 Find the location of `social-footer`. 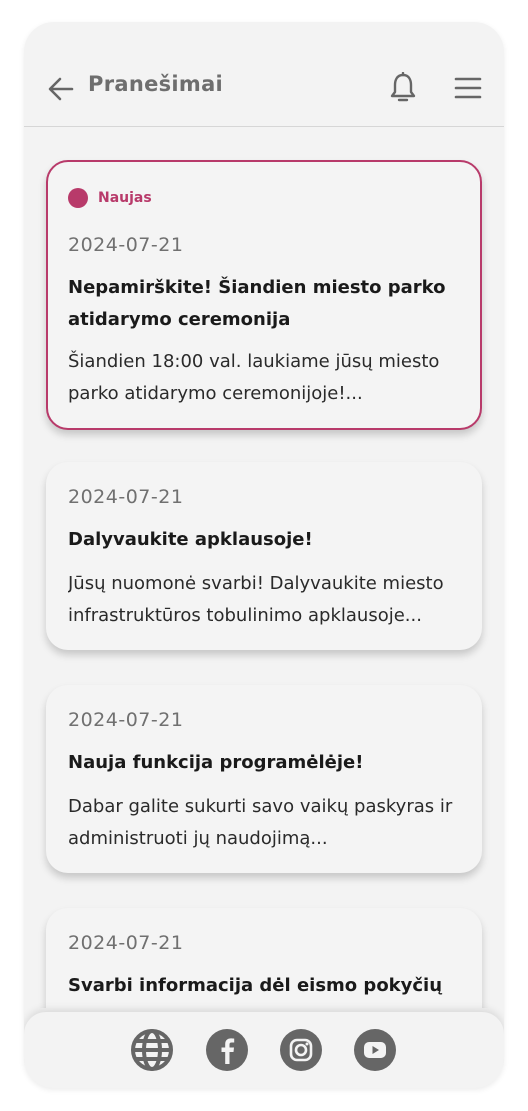

social-footer is located at coordinates (264, 1050).